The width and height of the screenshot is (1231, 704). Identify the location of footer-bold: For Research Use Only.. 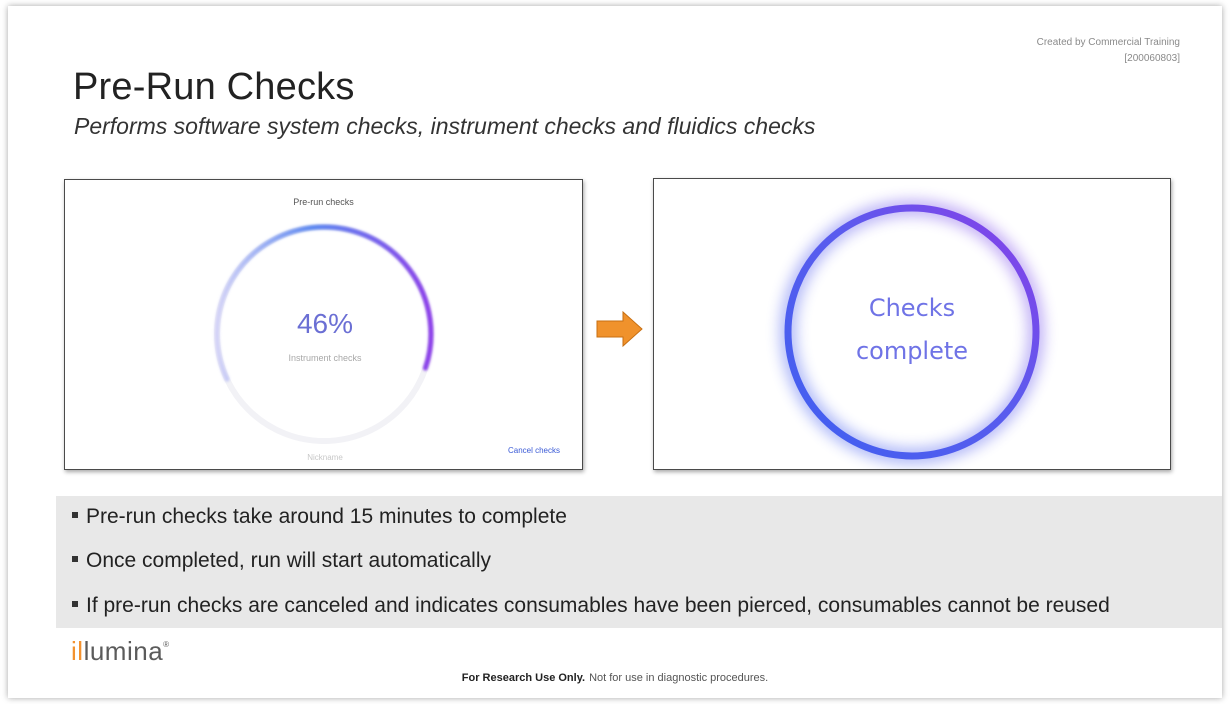
(523, 678).